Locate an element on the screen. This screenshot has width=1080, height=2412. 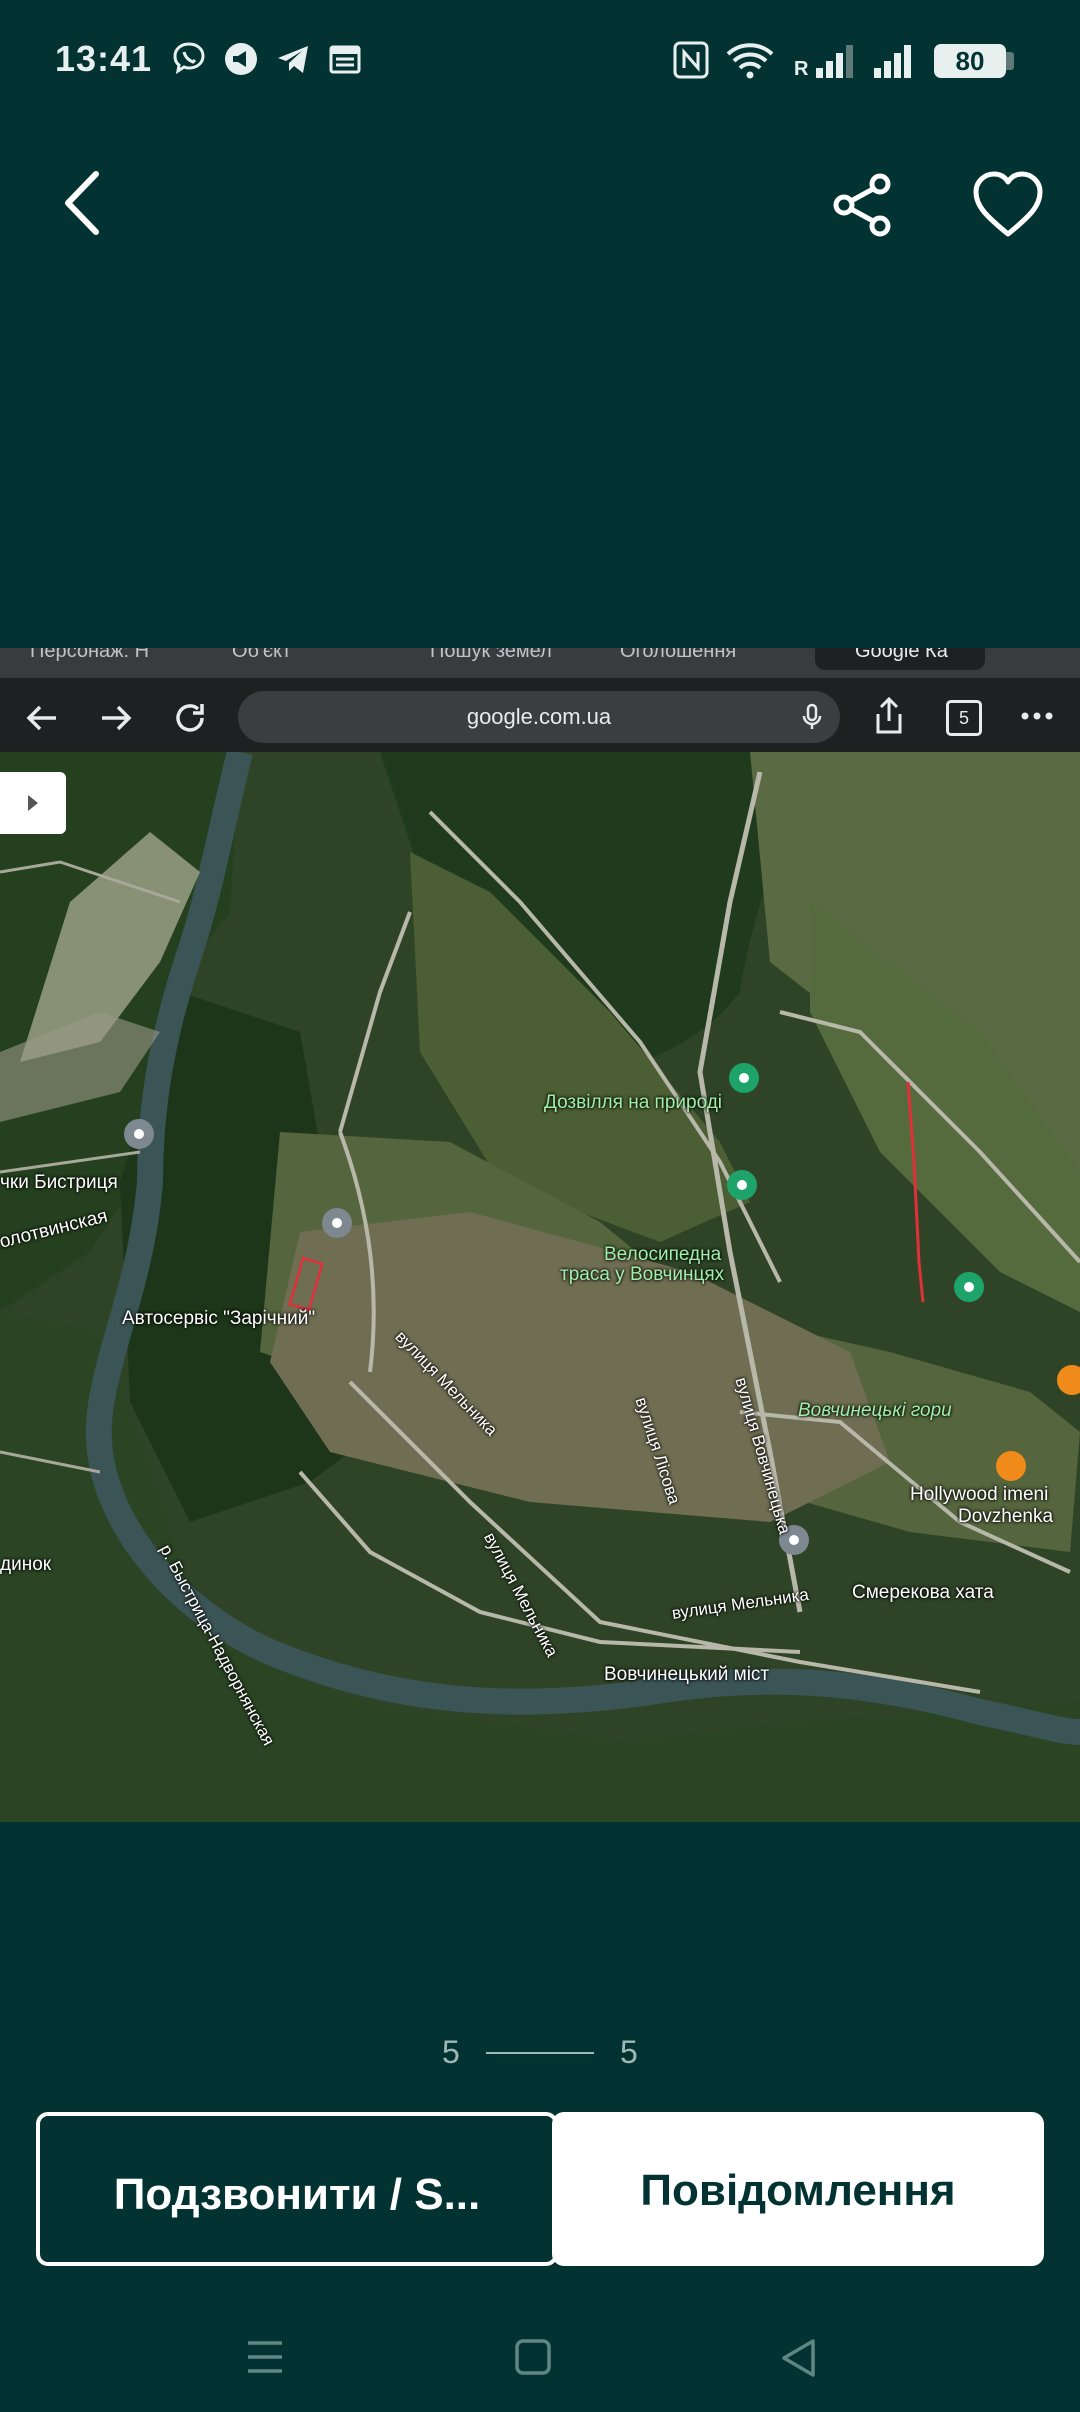
browser-tab: Пошук земел is located at coordinates (491, 655).